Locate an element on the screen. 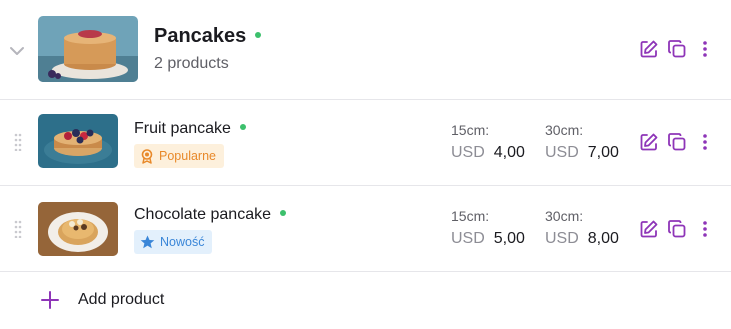 Image resolution: width=731 pixels, height=329 pixels. add-product-label: Add product is located at coordinates (121, 300).